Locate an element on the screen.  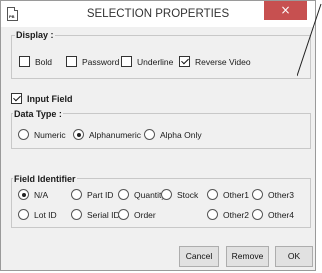
serial-id-radio: Serial ID is located at coordinates (95, 214).